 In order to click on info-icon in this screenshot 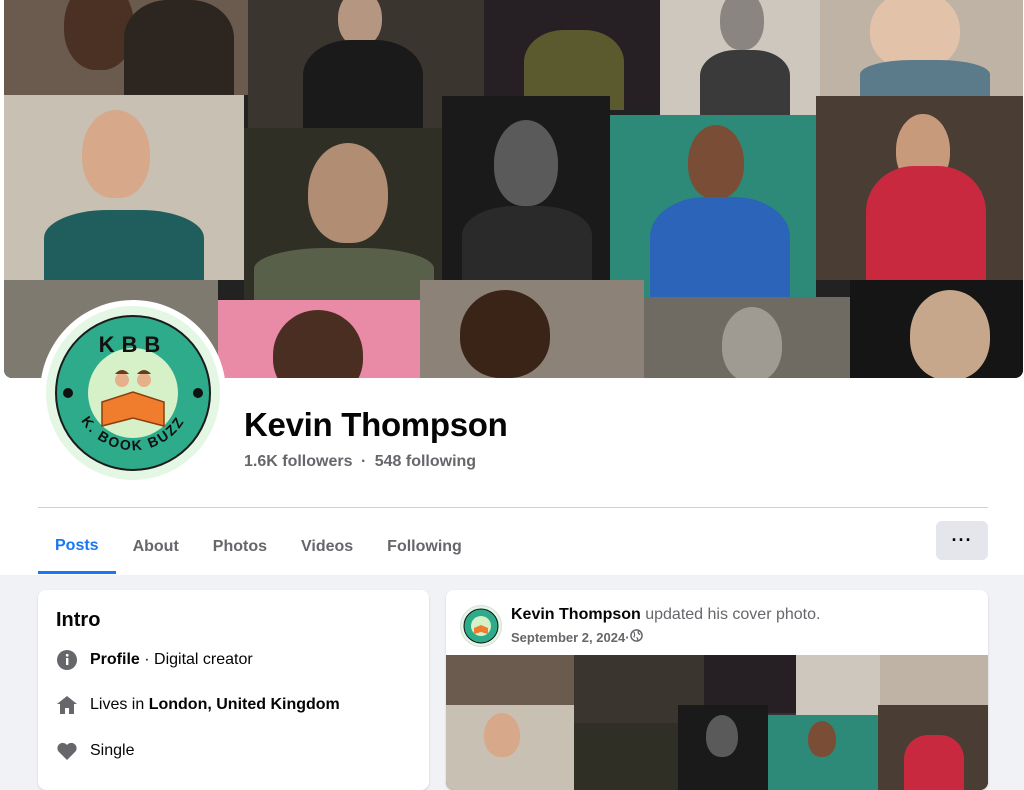, I will do `click(67, 660)`.